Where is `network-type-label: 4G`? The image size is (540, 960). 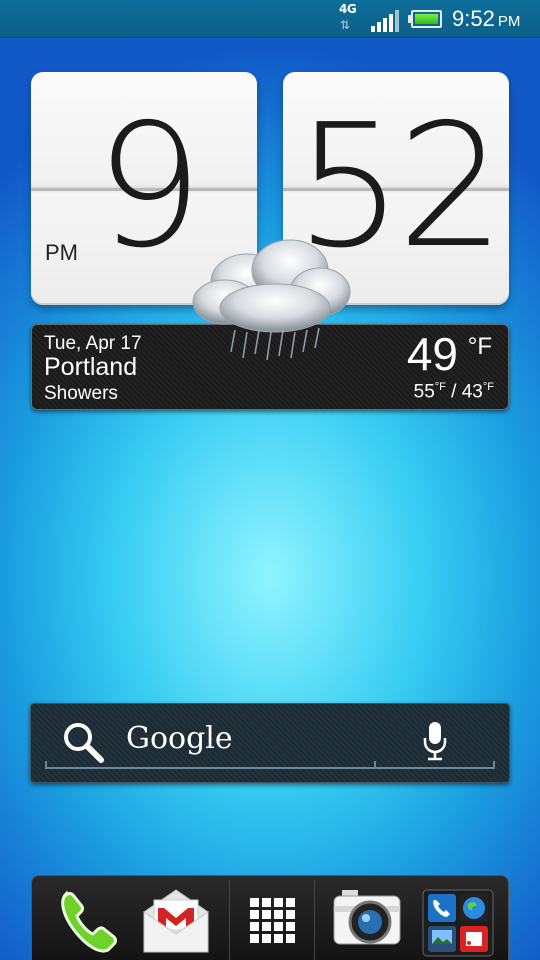 network-type-label: 4G is located at coordinates (348, 9).